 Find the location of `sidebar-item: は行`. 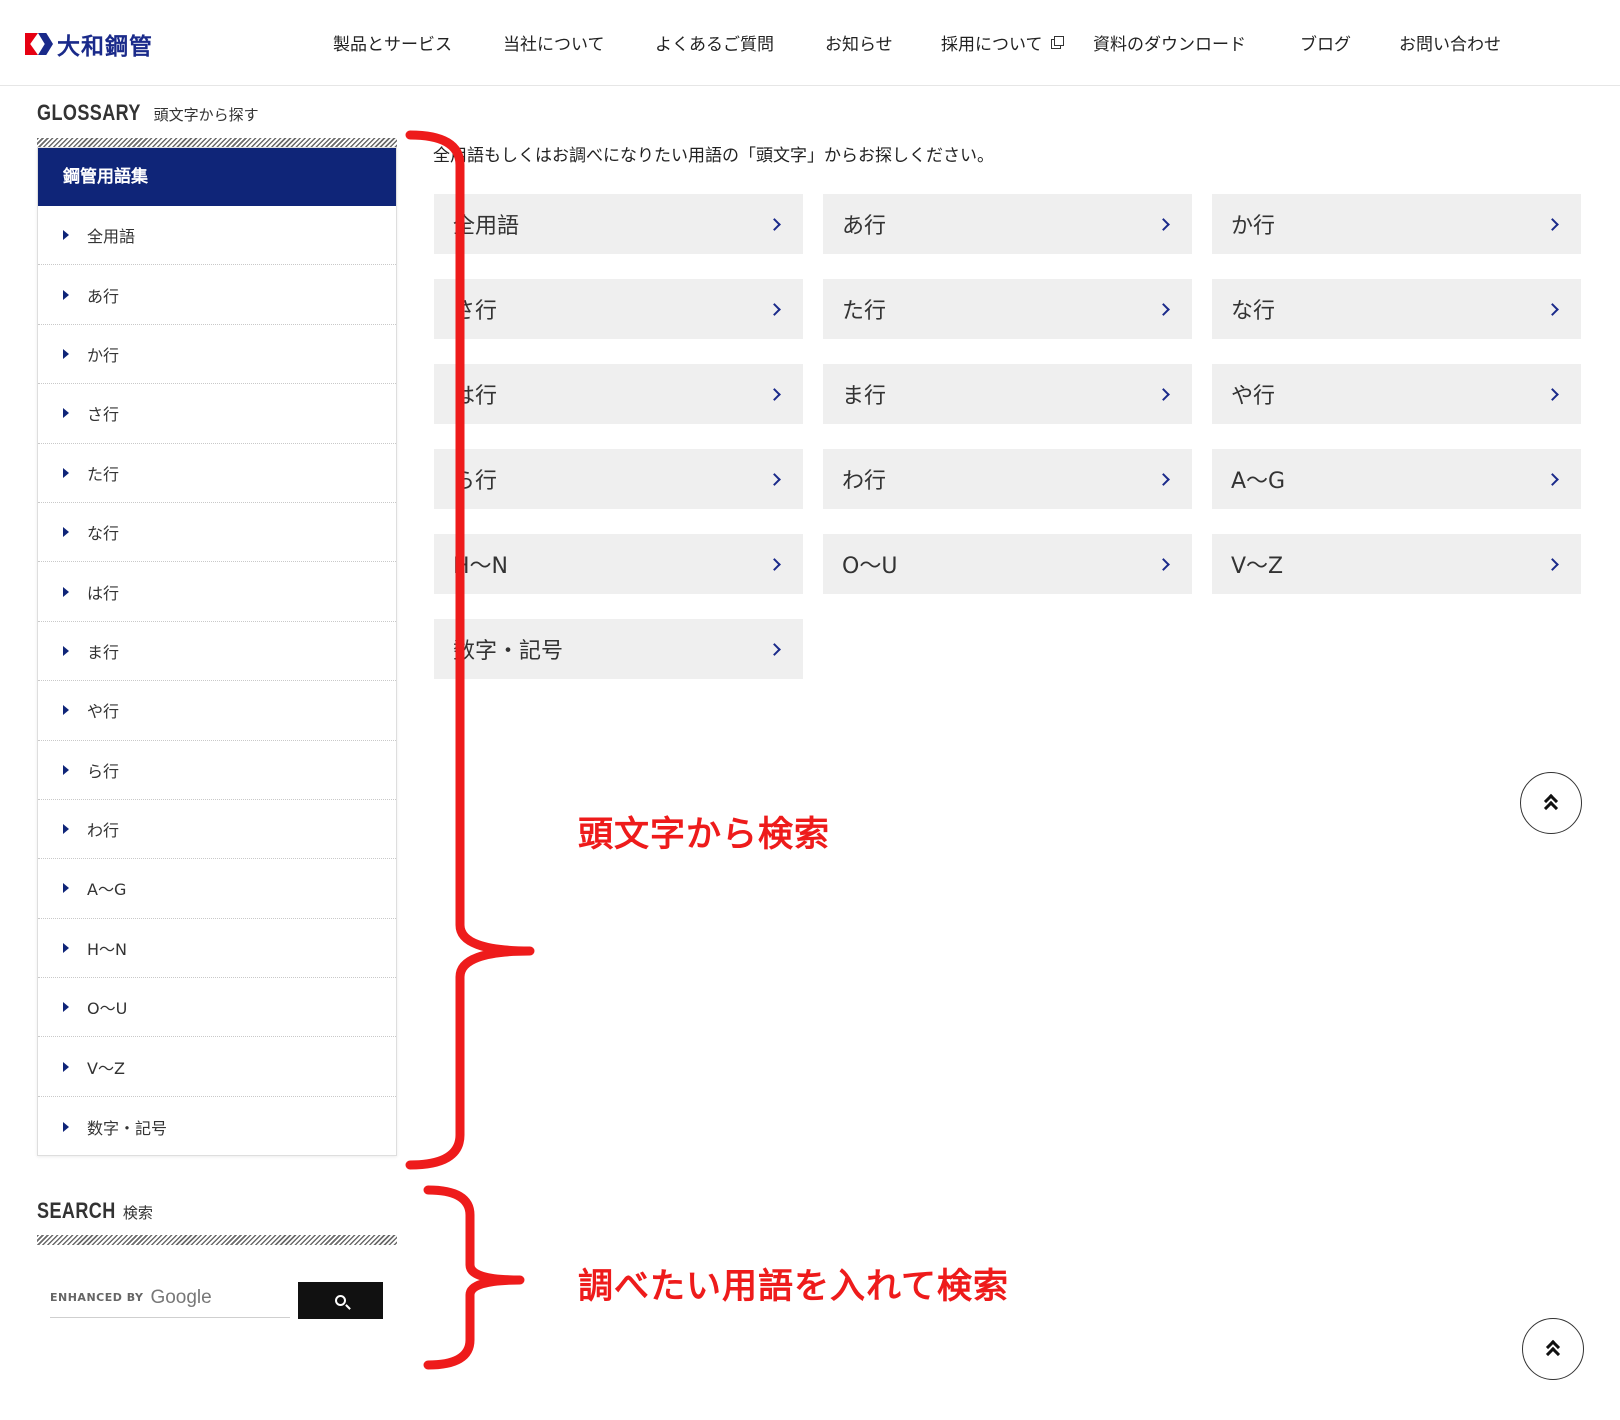

sidebar-item: は行 is located at coordinates (217, 592).